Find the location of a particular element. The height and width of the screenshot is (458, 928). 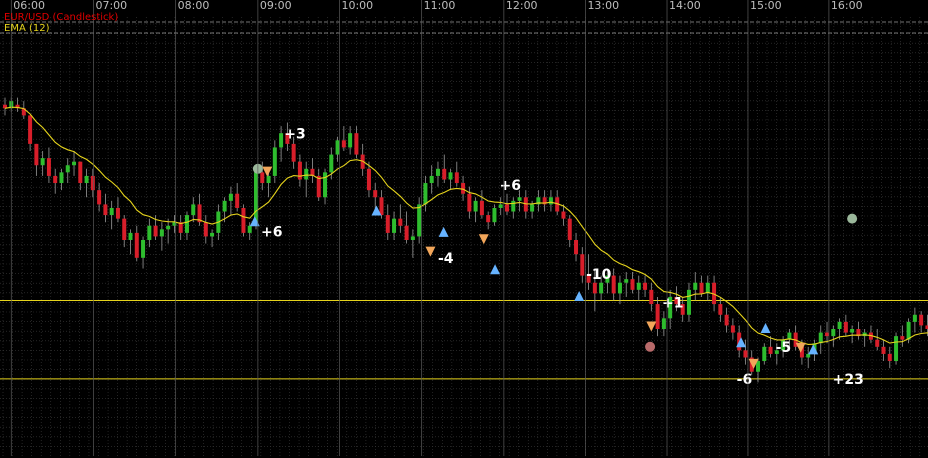

trade-result-label: -4 is located at coordinates (446, 259).